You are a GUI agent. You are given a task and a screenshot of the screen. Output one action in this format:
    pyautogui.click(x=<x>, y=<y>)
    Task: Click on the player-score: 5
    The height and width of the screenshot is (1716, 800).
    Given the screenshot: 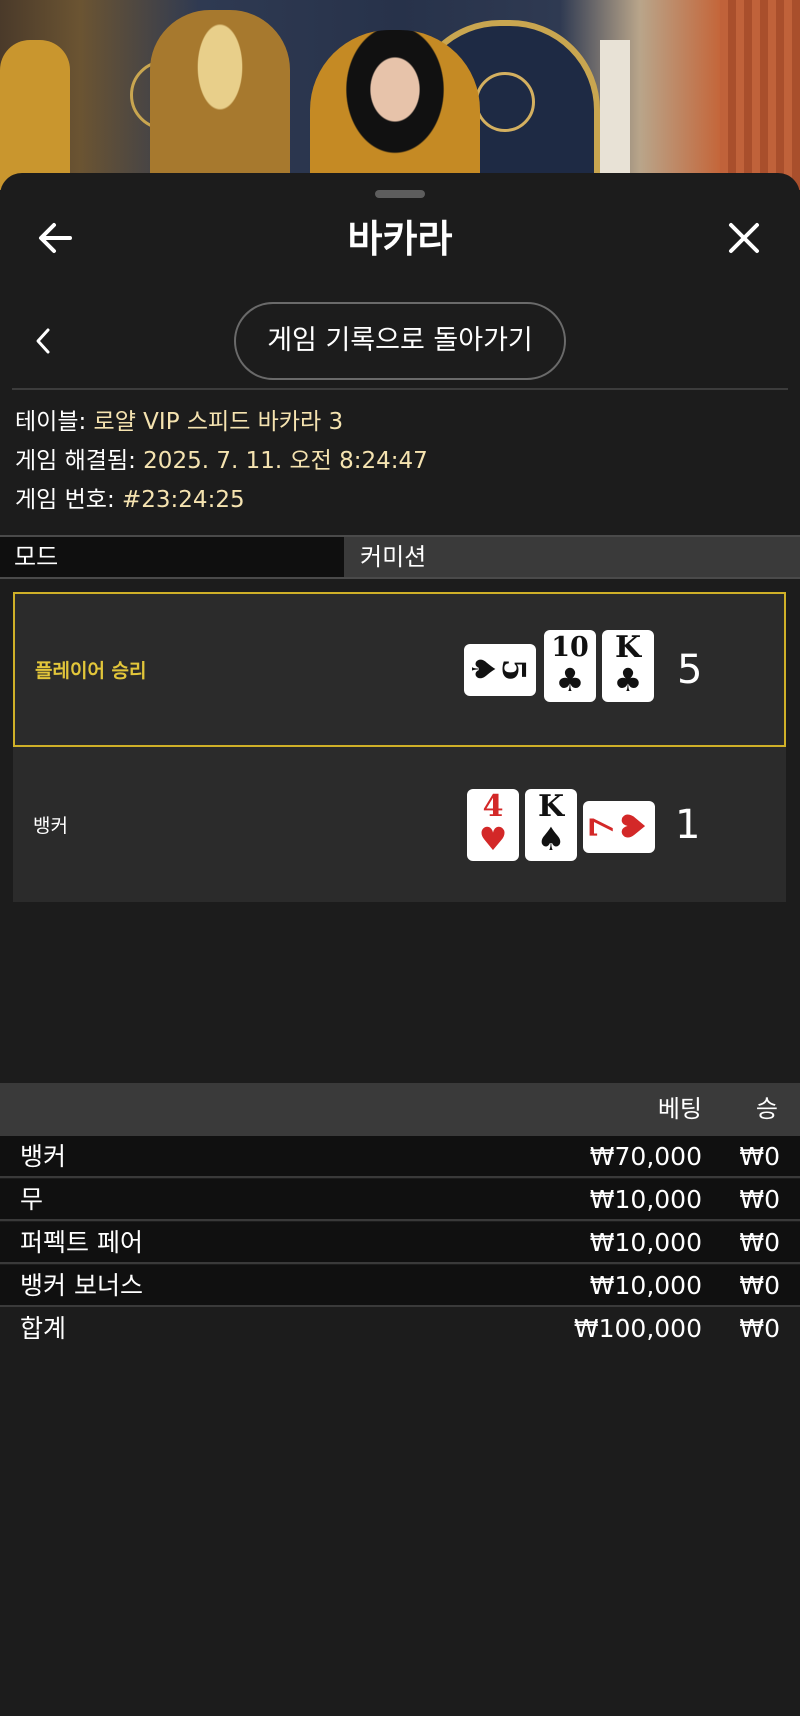 What is the action you would take?
    pyautogui.click(x=690, y=669)
    